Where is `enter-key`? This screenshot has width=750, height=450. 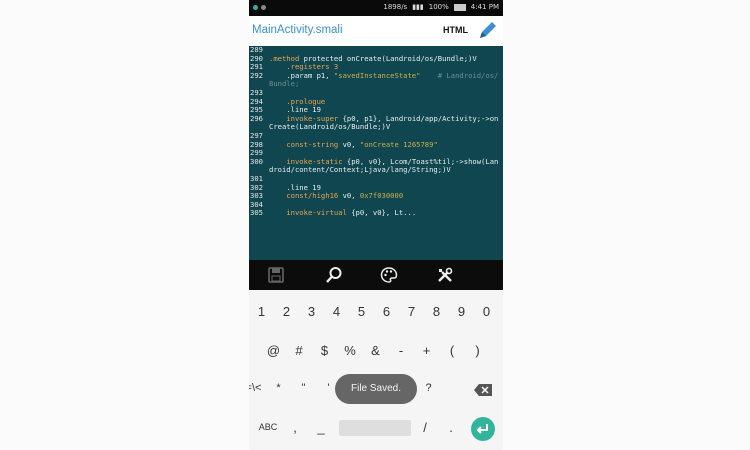 enter-key is located at coordinates (483, 429).